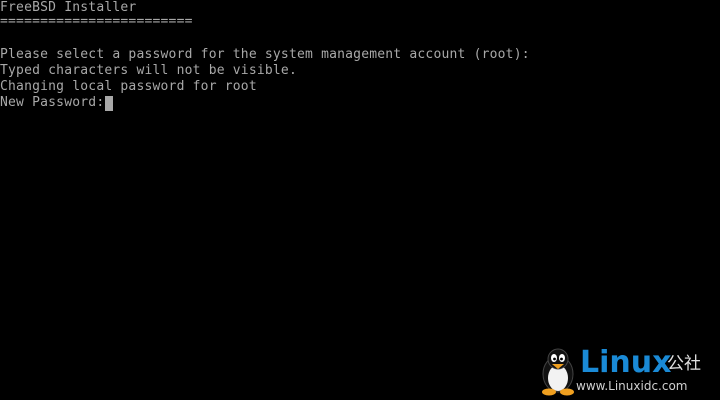 The width and height of the screenshot is (720, 400). What do you see at coordinates (148, 70) in the screenshot?
I see `visibility-notice: Typed characters will not be visible.` at bounding box center [148, 70].